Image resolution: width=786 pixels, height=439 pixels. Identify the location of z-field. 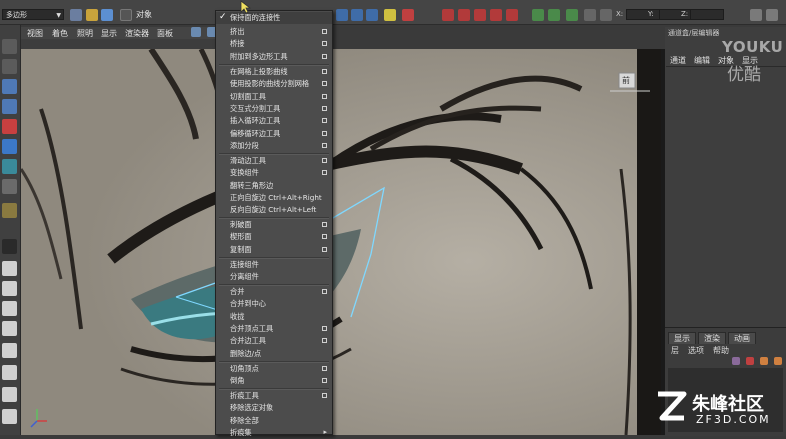
(707, 14).